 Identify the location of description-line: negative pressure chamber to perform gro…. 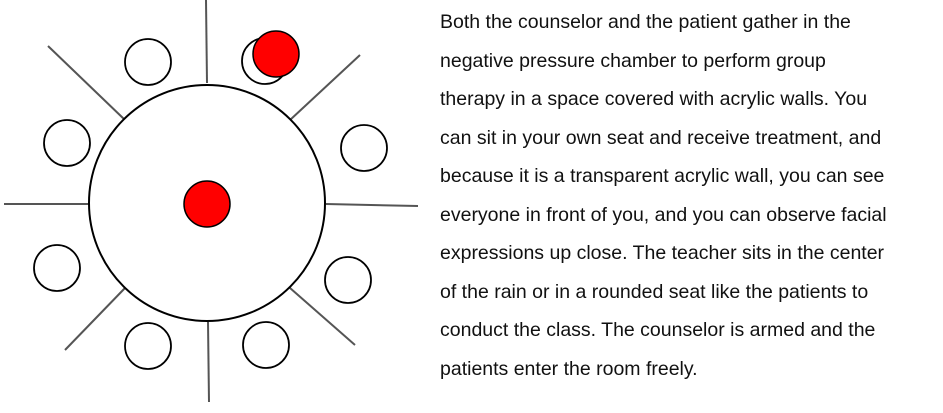
(633, 60).